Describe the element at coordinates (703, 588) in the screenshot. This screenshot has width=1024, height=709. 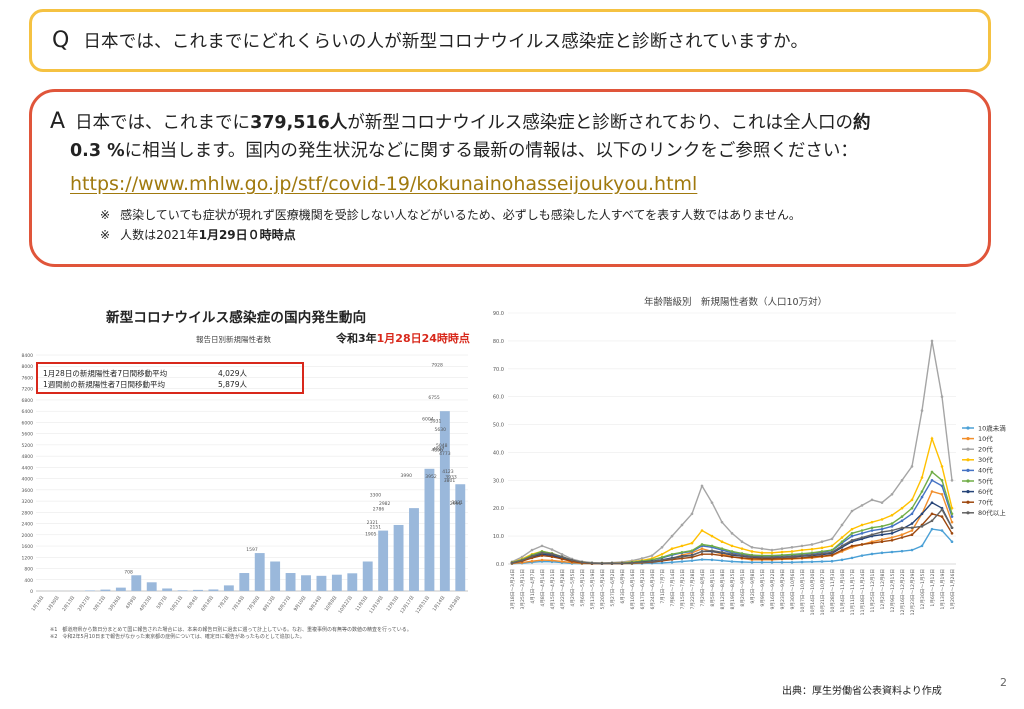
I see `x-tick-label: 7月29日～8月4日` at that location.